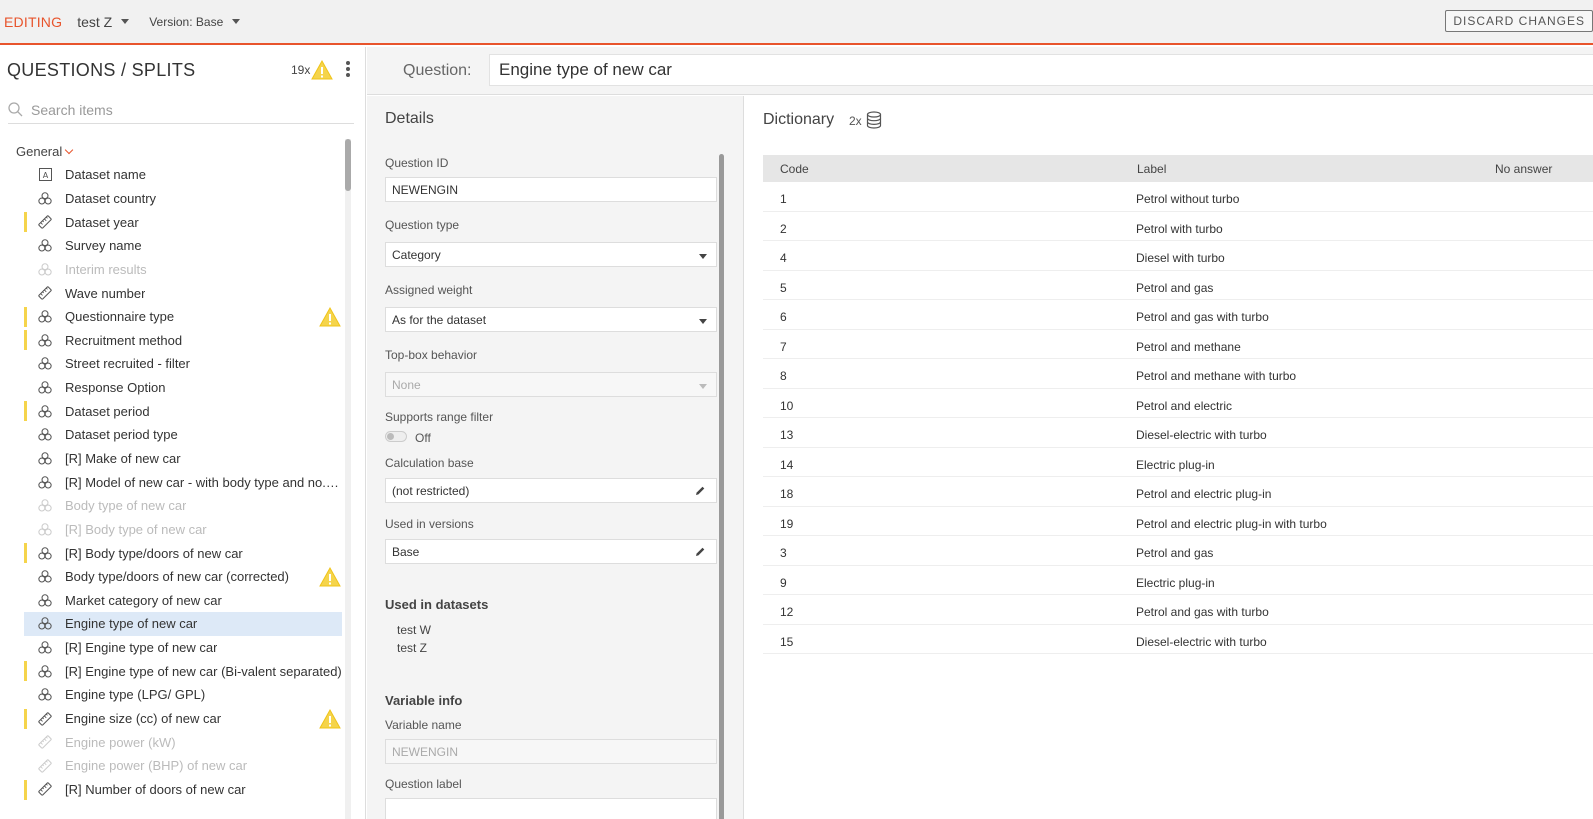 Image resolution: width=1593 pixels, height=819 pixels. What do you see at coordinates (183, 270) in the screenshot?
I see `question-item: Interim results` at bounding box center [183, 270].